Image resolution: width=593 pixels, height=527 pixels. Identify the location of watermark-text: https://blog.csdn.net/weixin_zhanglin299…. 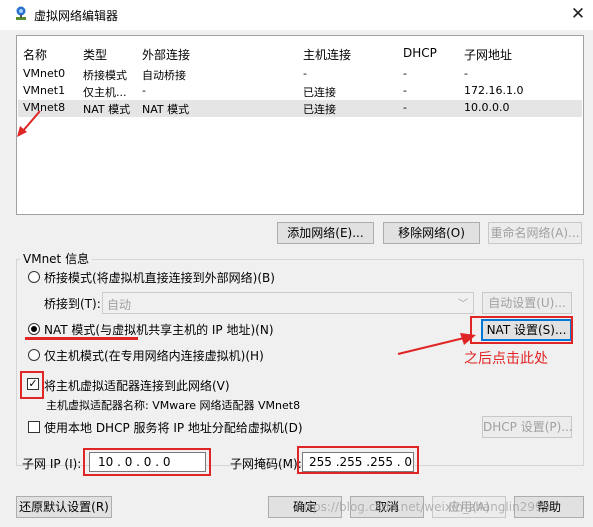
(423, 507).